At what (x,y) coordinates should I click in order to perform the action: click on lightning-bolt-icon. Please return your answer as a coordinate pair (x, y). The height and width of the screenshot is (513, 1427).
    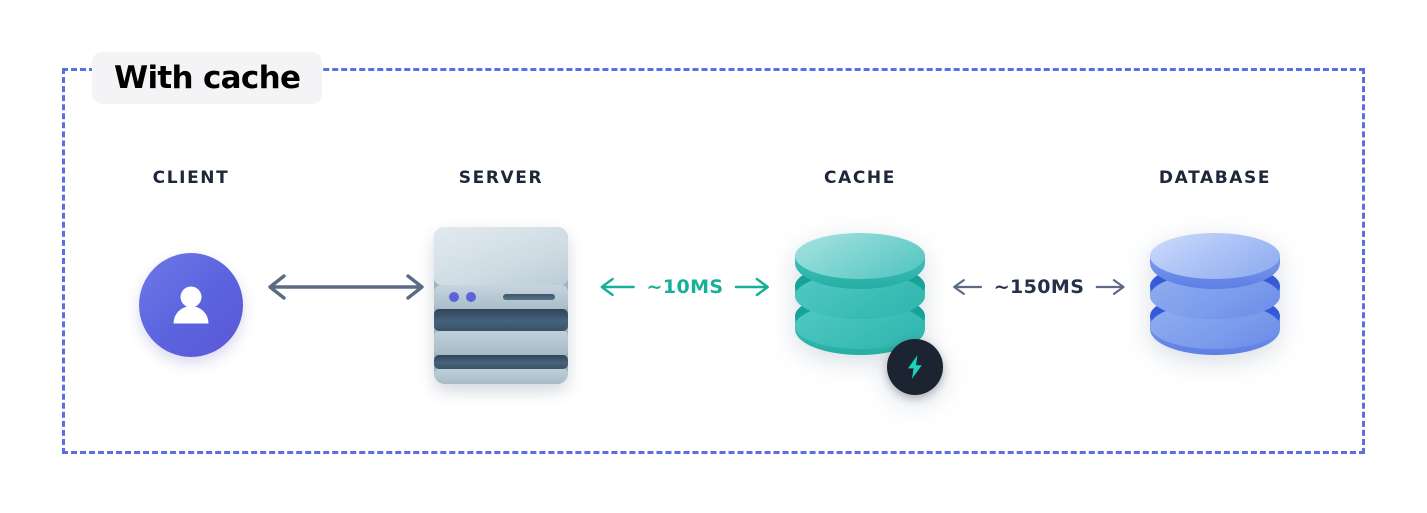
    Looking at the image, I should click on (915, 367).